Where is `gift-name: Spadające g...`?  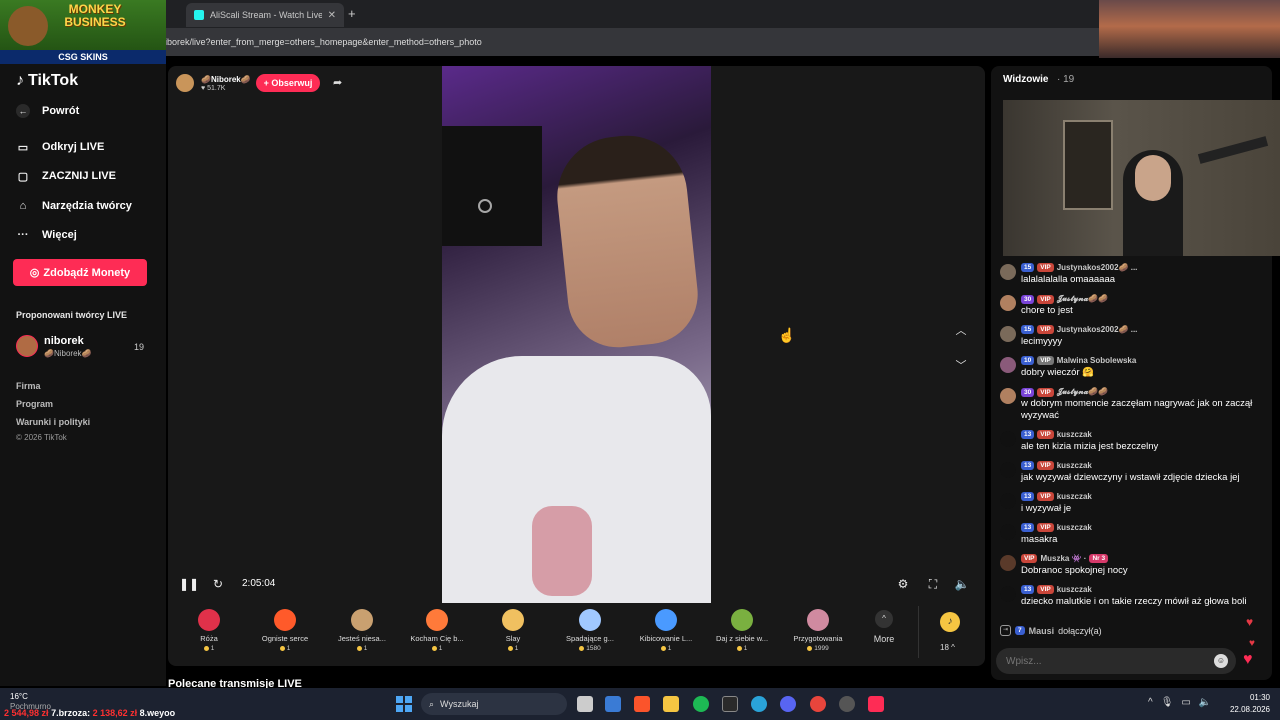
gift-name: Spadające g... is located at coordinates (590, 638).